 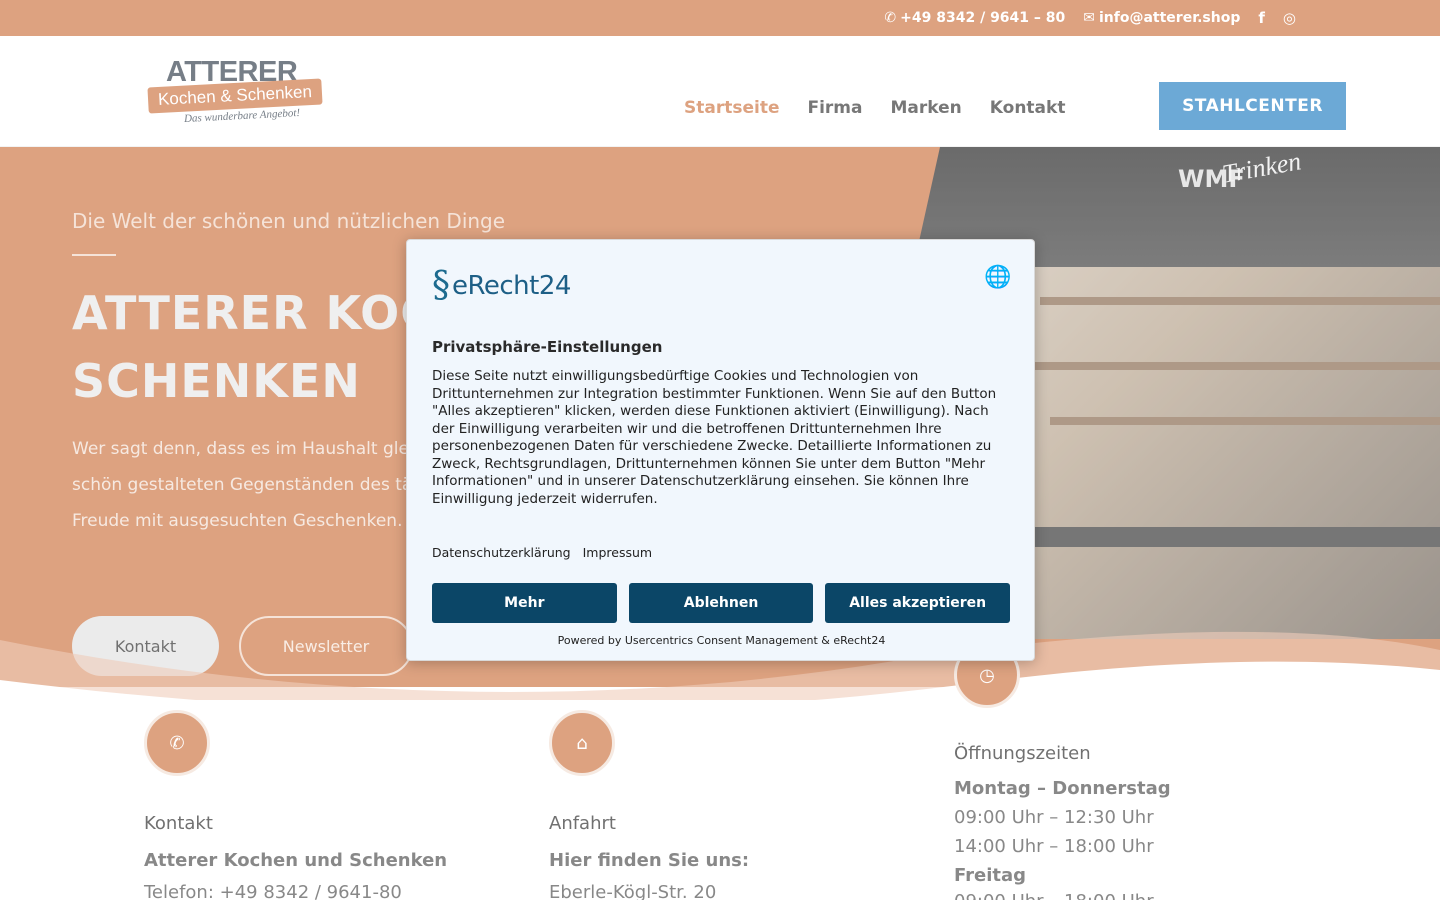 I want to click on decline-button: Ablehnen, so click(x=721, y=603).